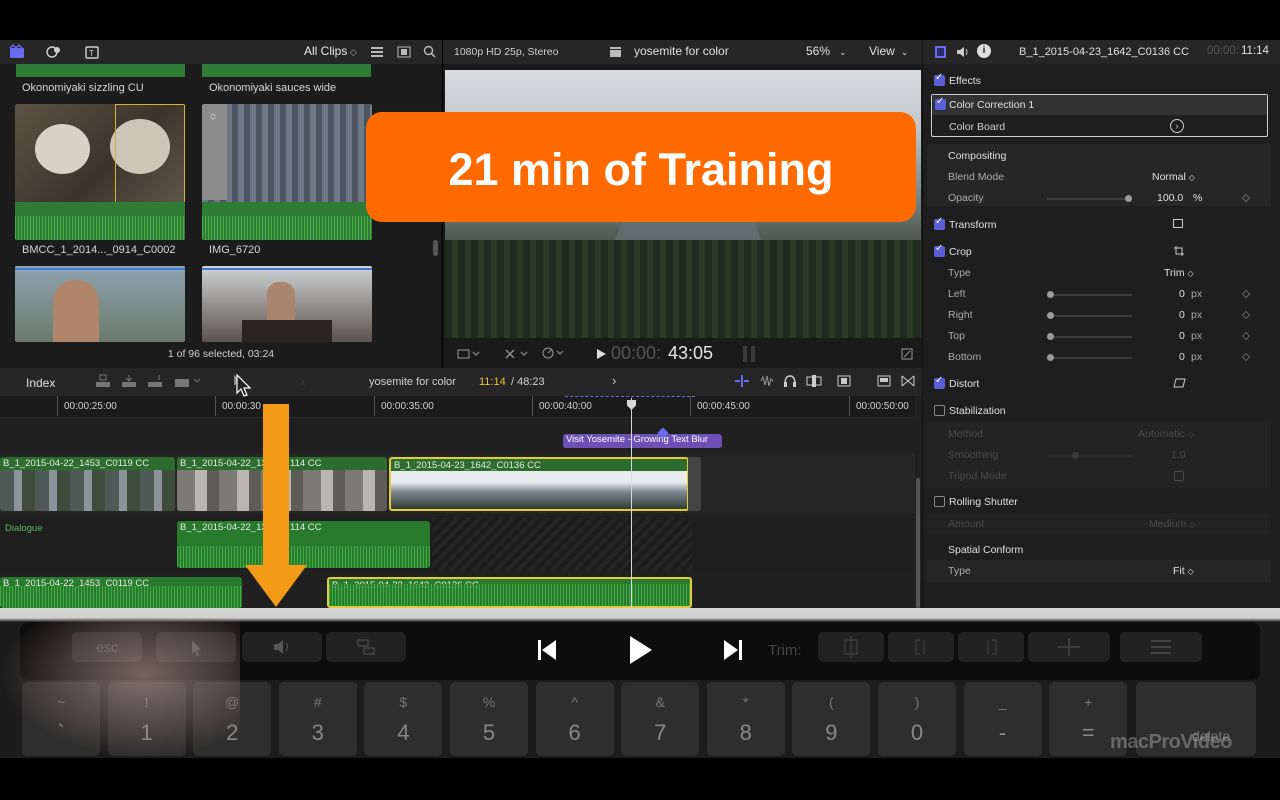 Image resolution: width=1280 pixels, height=800 pixels. What do you see at coordinates (155, 381) in the screenshot?
I see `append-clip-icon` at bounding box center [155, 381].